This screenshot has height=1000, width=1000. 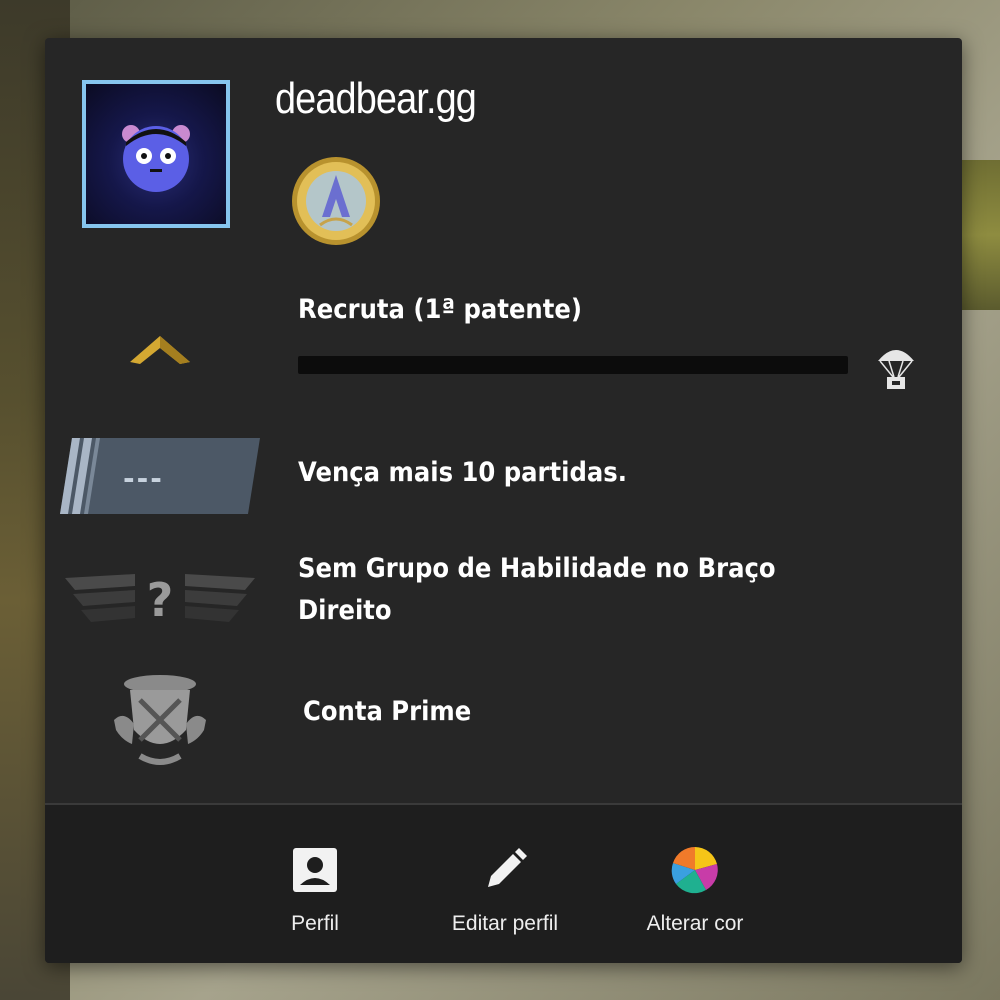 What do you see at coordinates (507, 867) in the screenshot?
I see `pencil-icon` at bounding box center [507, 867].